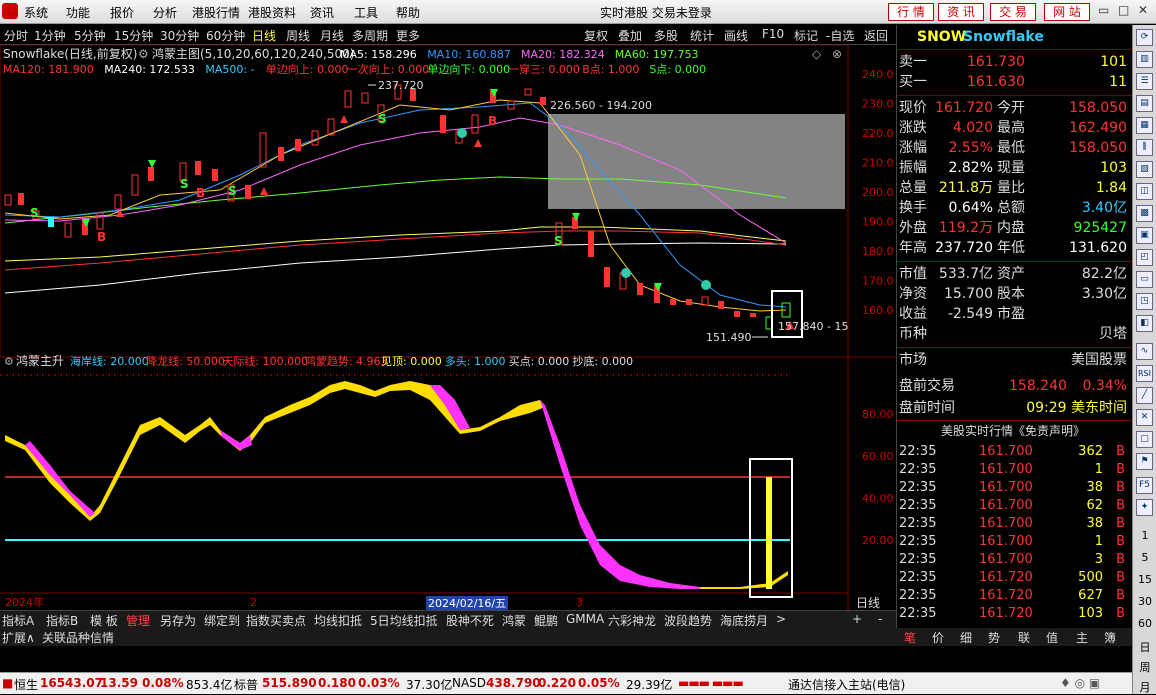 This screenshot has width=1156, height=695. Describe the element at coordinates (264, 35) in the screenshot. I see `period-daily: 日线` at that location.